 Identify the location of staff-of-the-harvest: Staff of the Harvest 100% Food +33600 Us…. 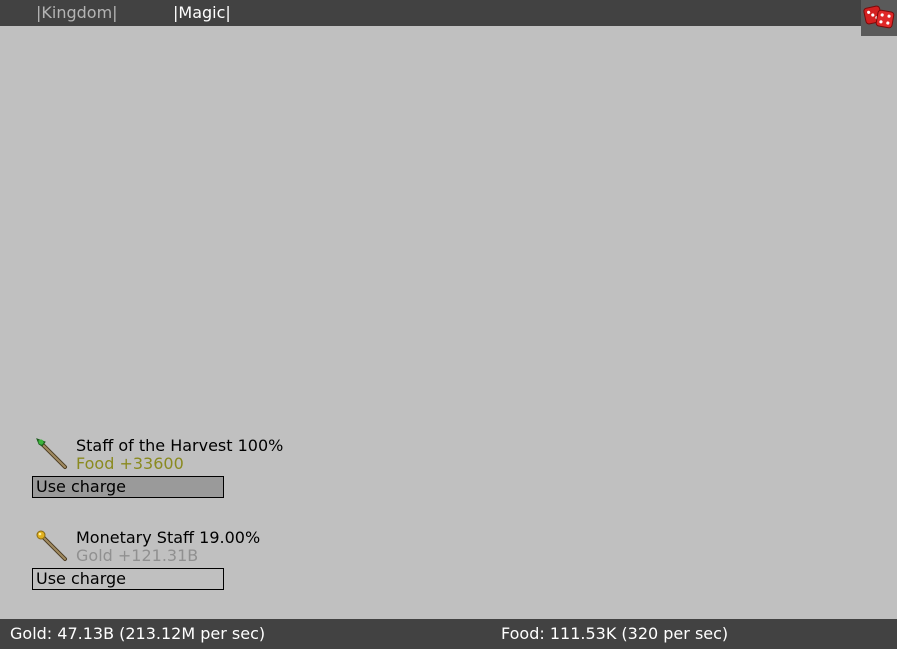
(182, 476).